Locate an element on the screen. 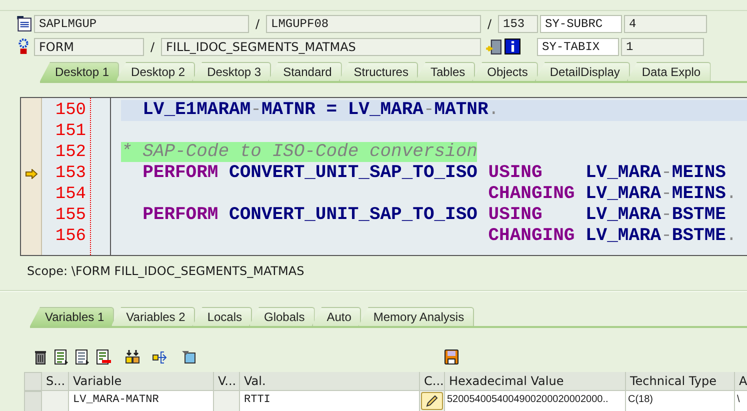 The height and width of the screenshot is (411, 747). tab: Variables 2 is located at coordinates (153, 316).